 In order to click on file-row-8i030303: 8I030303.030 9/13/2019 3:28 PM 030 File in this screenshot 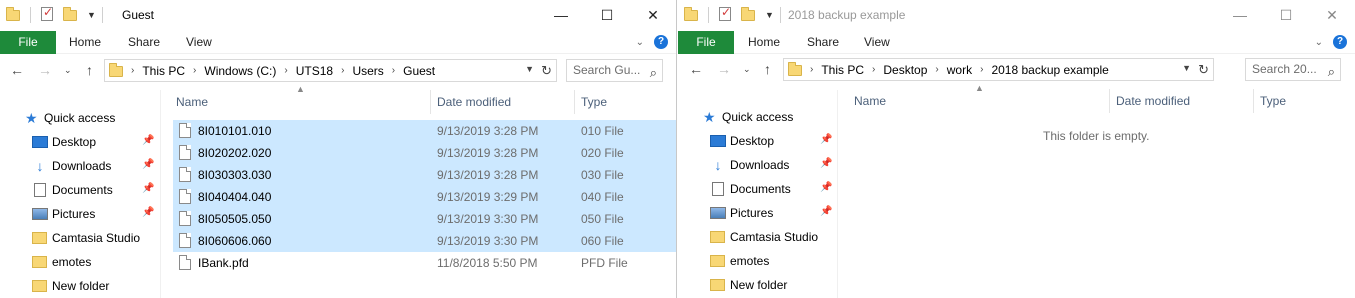, I will do `click(424, 175)`.